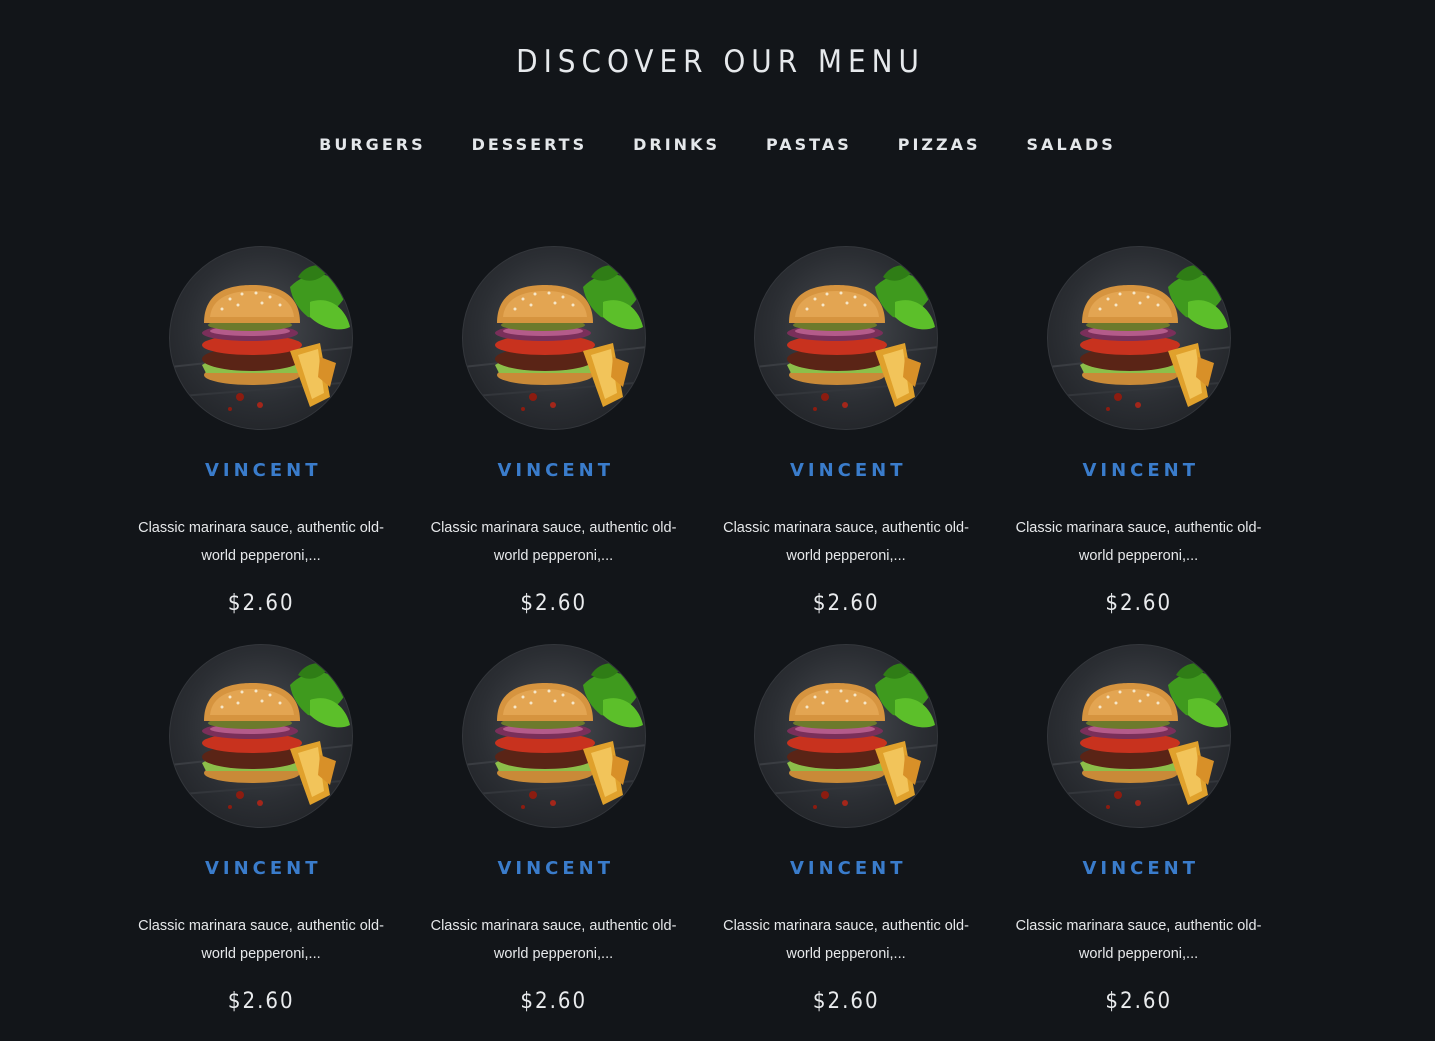  What do you see at coordinates (1071, 145) in the screenshot?
I see `tab-salads: SALADS` at bounding box center [1071, 145].